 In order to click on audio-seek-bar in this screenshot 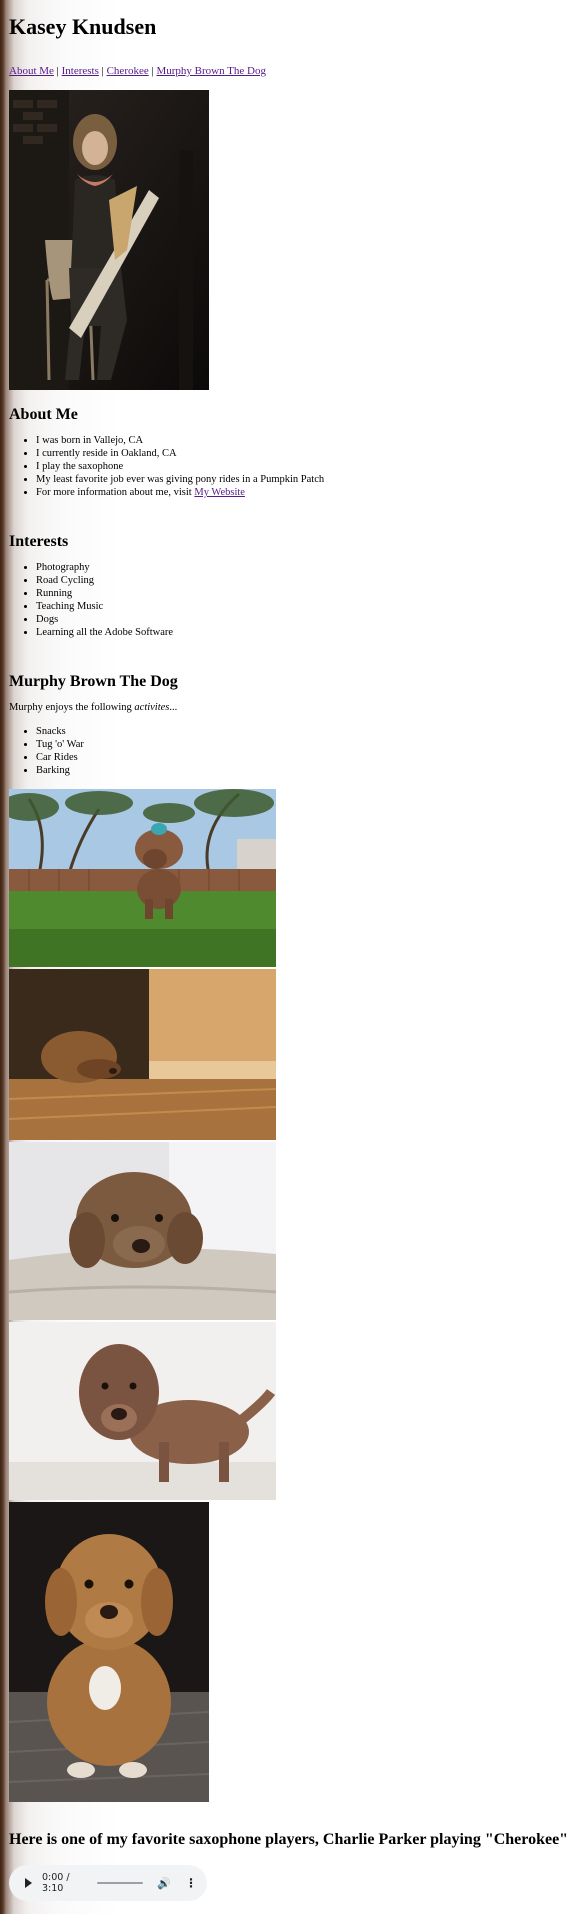, I will do `click(120, 1883)`.